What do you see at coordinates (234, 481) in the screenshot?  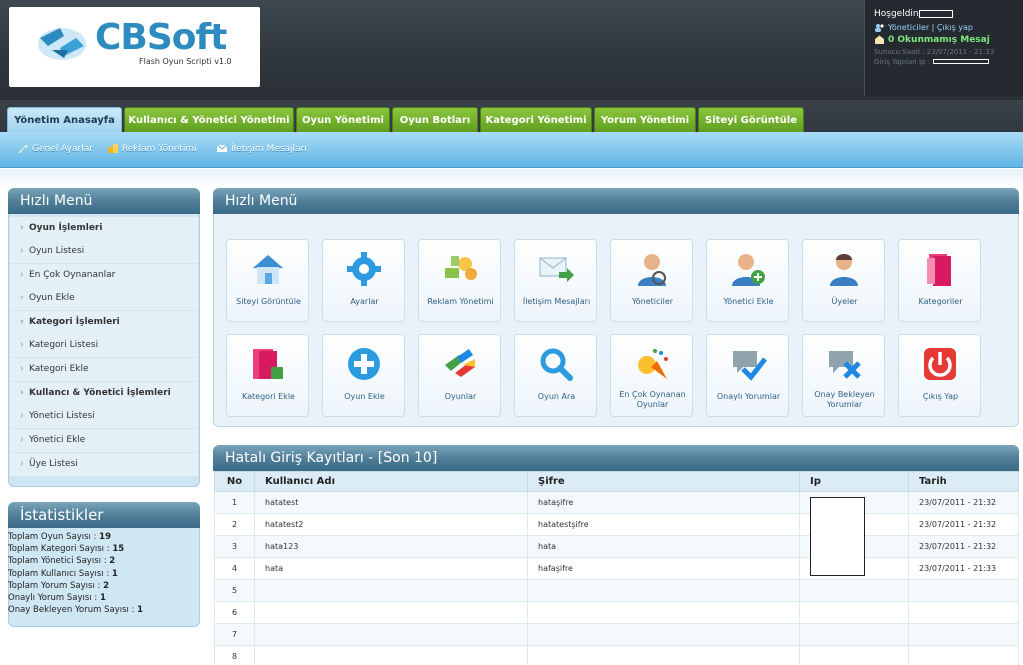 I see `col-no: No` at bounding box center [234, 481].